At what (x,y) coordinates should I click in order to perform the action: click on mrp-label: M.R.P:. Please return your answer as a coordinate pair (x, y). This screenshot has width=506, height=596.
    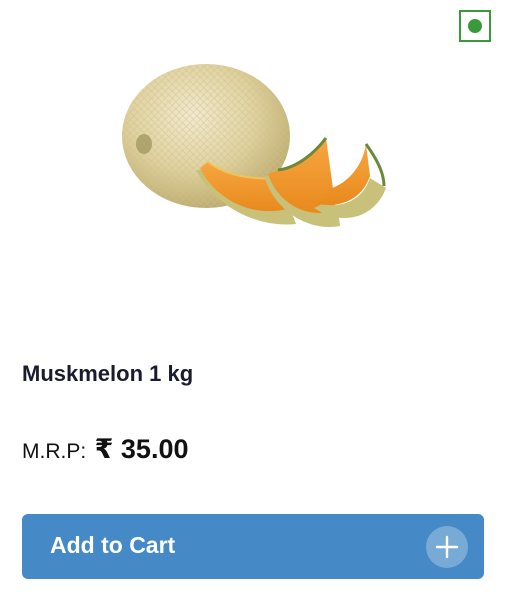
    Looking at the image, I should click on (54, 451).